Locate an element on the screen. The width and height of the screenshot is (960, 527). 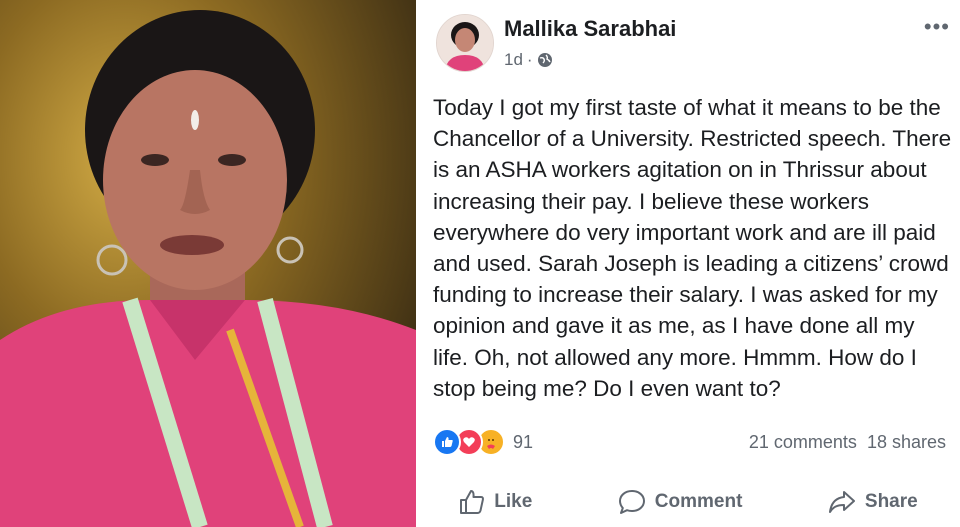
comment-label: Comment is located at coordinates (698, 501).